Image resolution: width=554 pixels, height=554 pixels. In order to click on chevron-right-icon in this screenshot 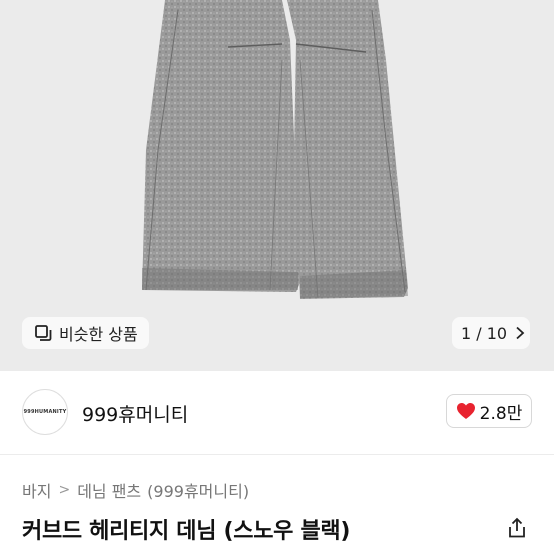, I will do `click(520, 333)`.